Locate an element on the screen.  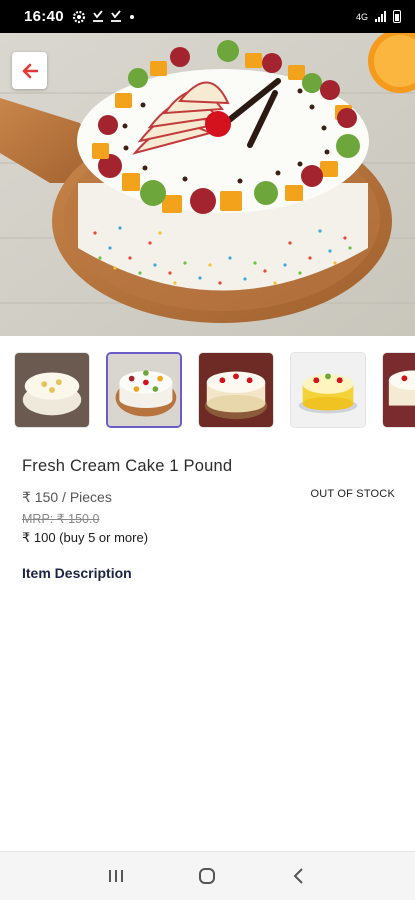
network-type: 4G is located at coordinates (361, 16).